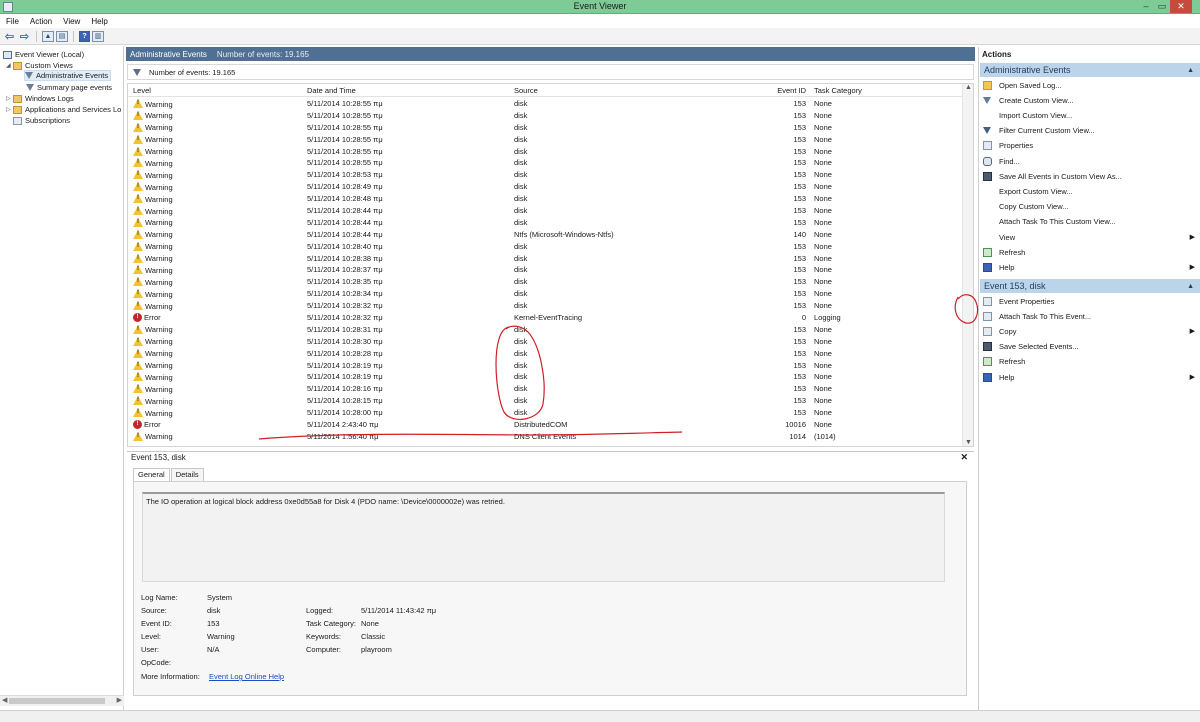 The image size is (1200, 722). What do you see at coordinates (1015, 286) in the screenshot?
I see `section-label: Event 153, disk` at bounding box center [1015, 286].